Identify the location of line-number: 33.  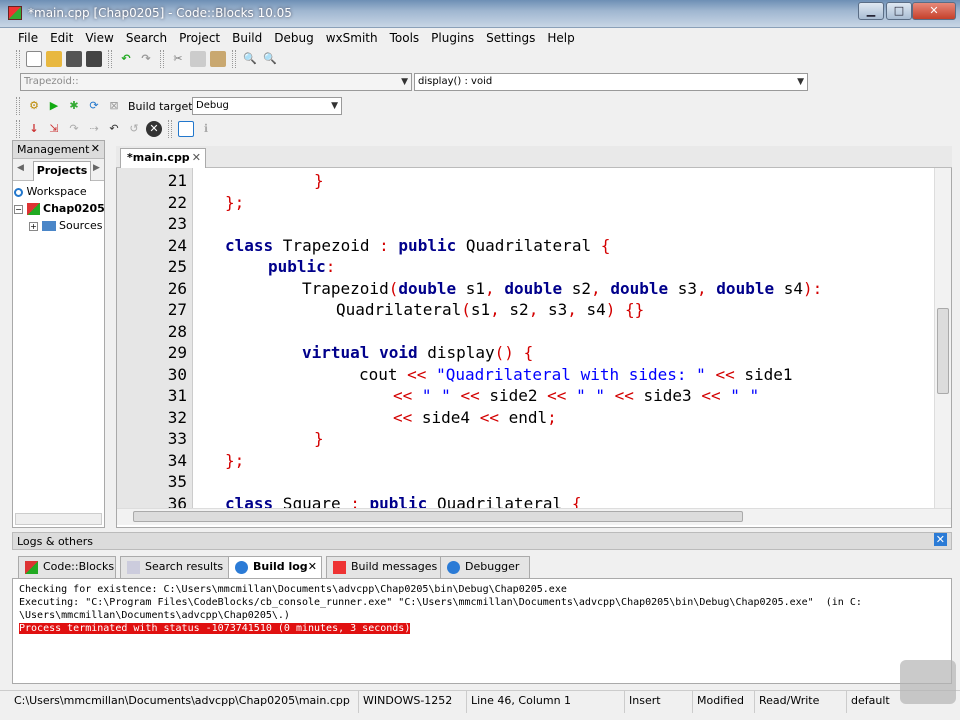
(177, 438).